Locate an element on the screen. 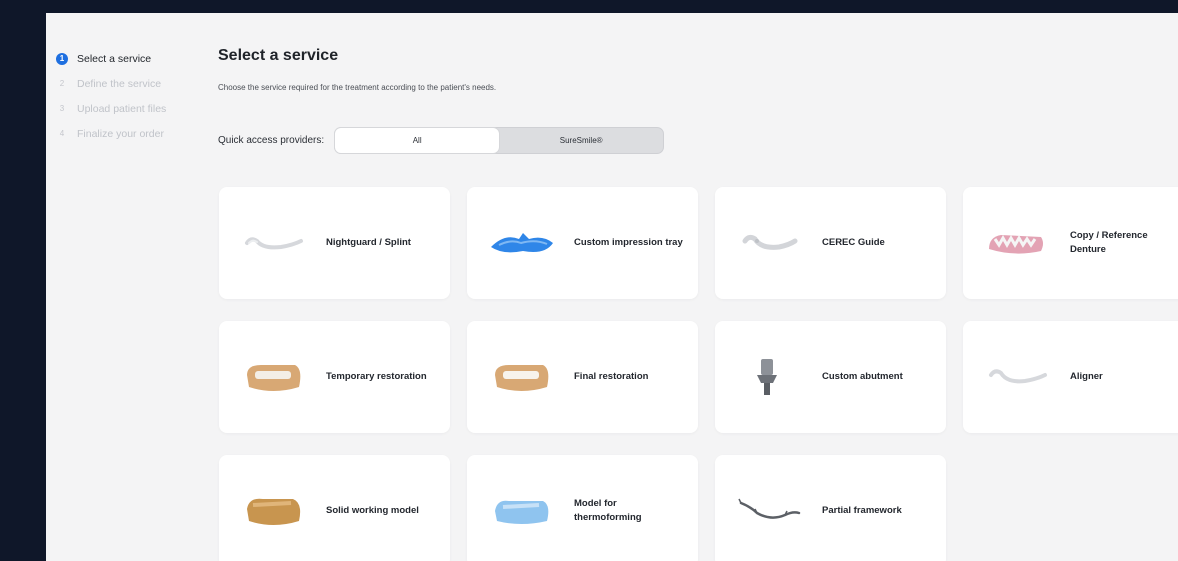  final-restoration-icon is located at coordinates (522, 378).